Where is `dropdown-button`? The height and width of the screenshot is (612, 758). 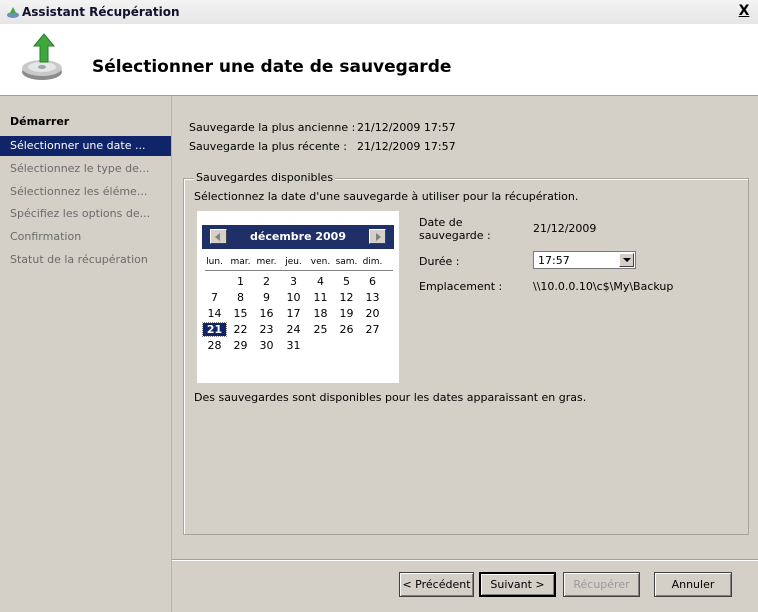 dropdown-button is located at coordinates (626, 260).